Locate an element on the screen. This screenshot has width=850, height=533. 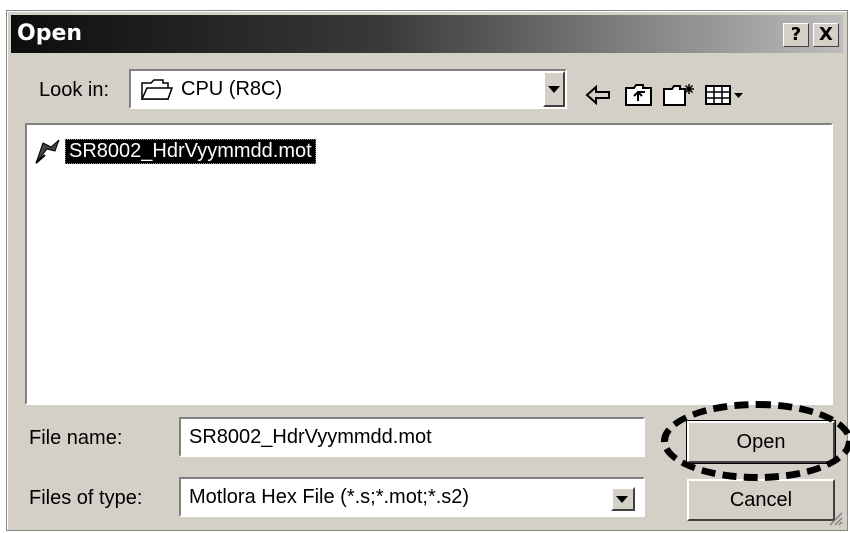
cancel-button: Cancel is located at coordinates (761, 500).